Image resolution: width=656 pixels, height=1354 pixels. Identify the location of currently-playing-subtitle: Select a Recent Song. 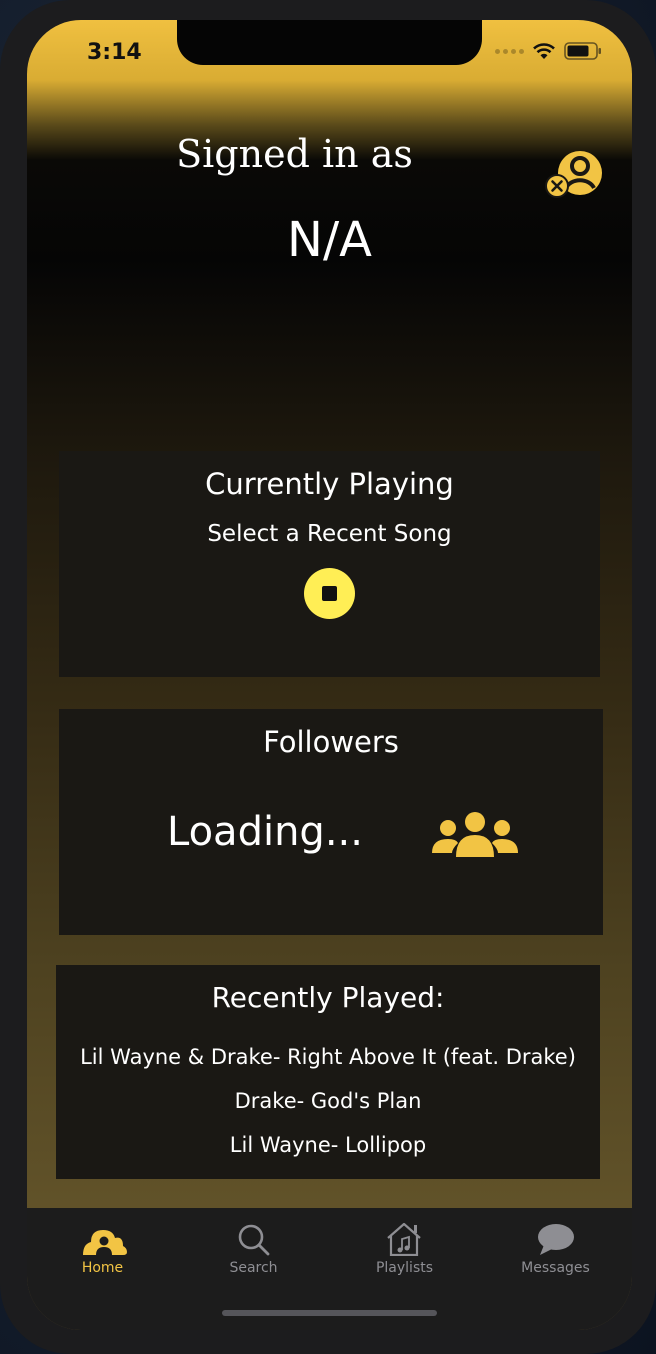
(329, 534).